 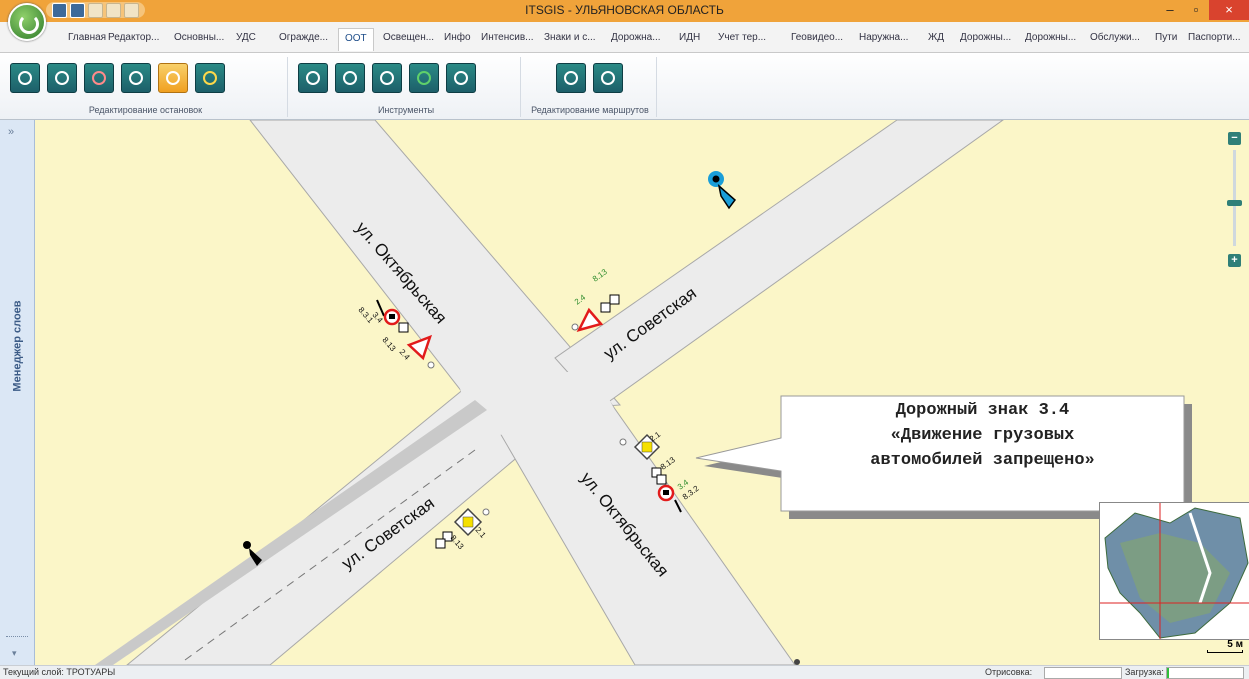 What do you see at coordinates (1196, 10) in the screenshot?
I see `maximize-button: ▫` at bounding box center [1196, 10].